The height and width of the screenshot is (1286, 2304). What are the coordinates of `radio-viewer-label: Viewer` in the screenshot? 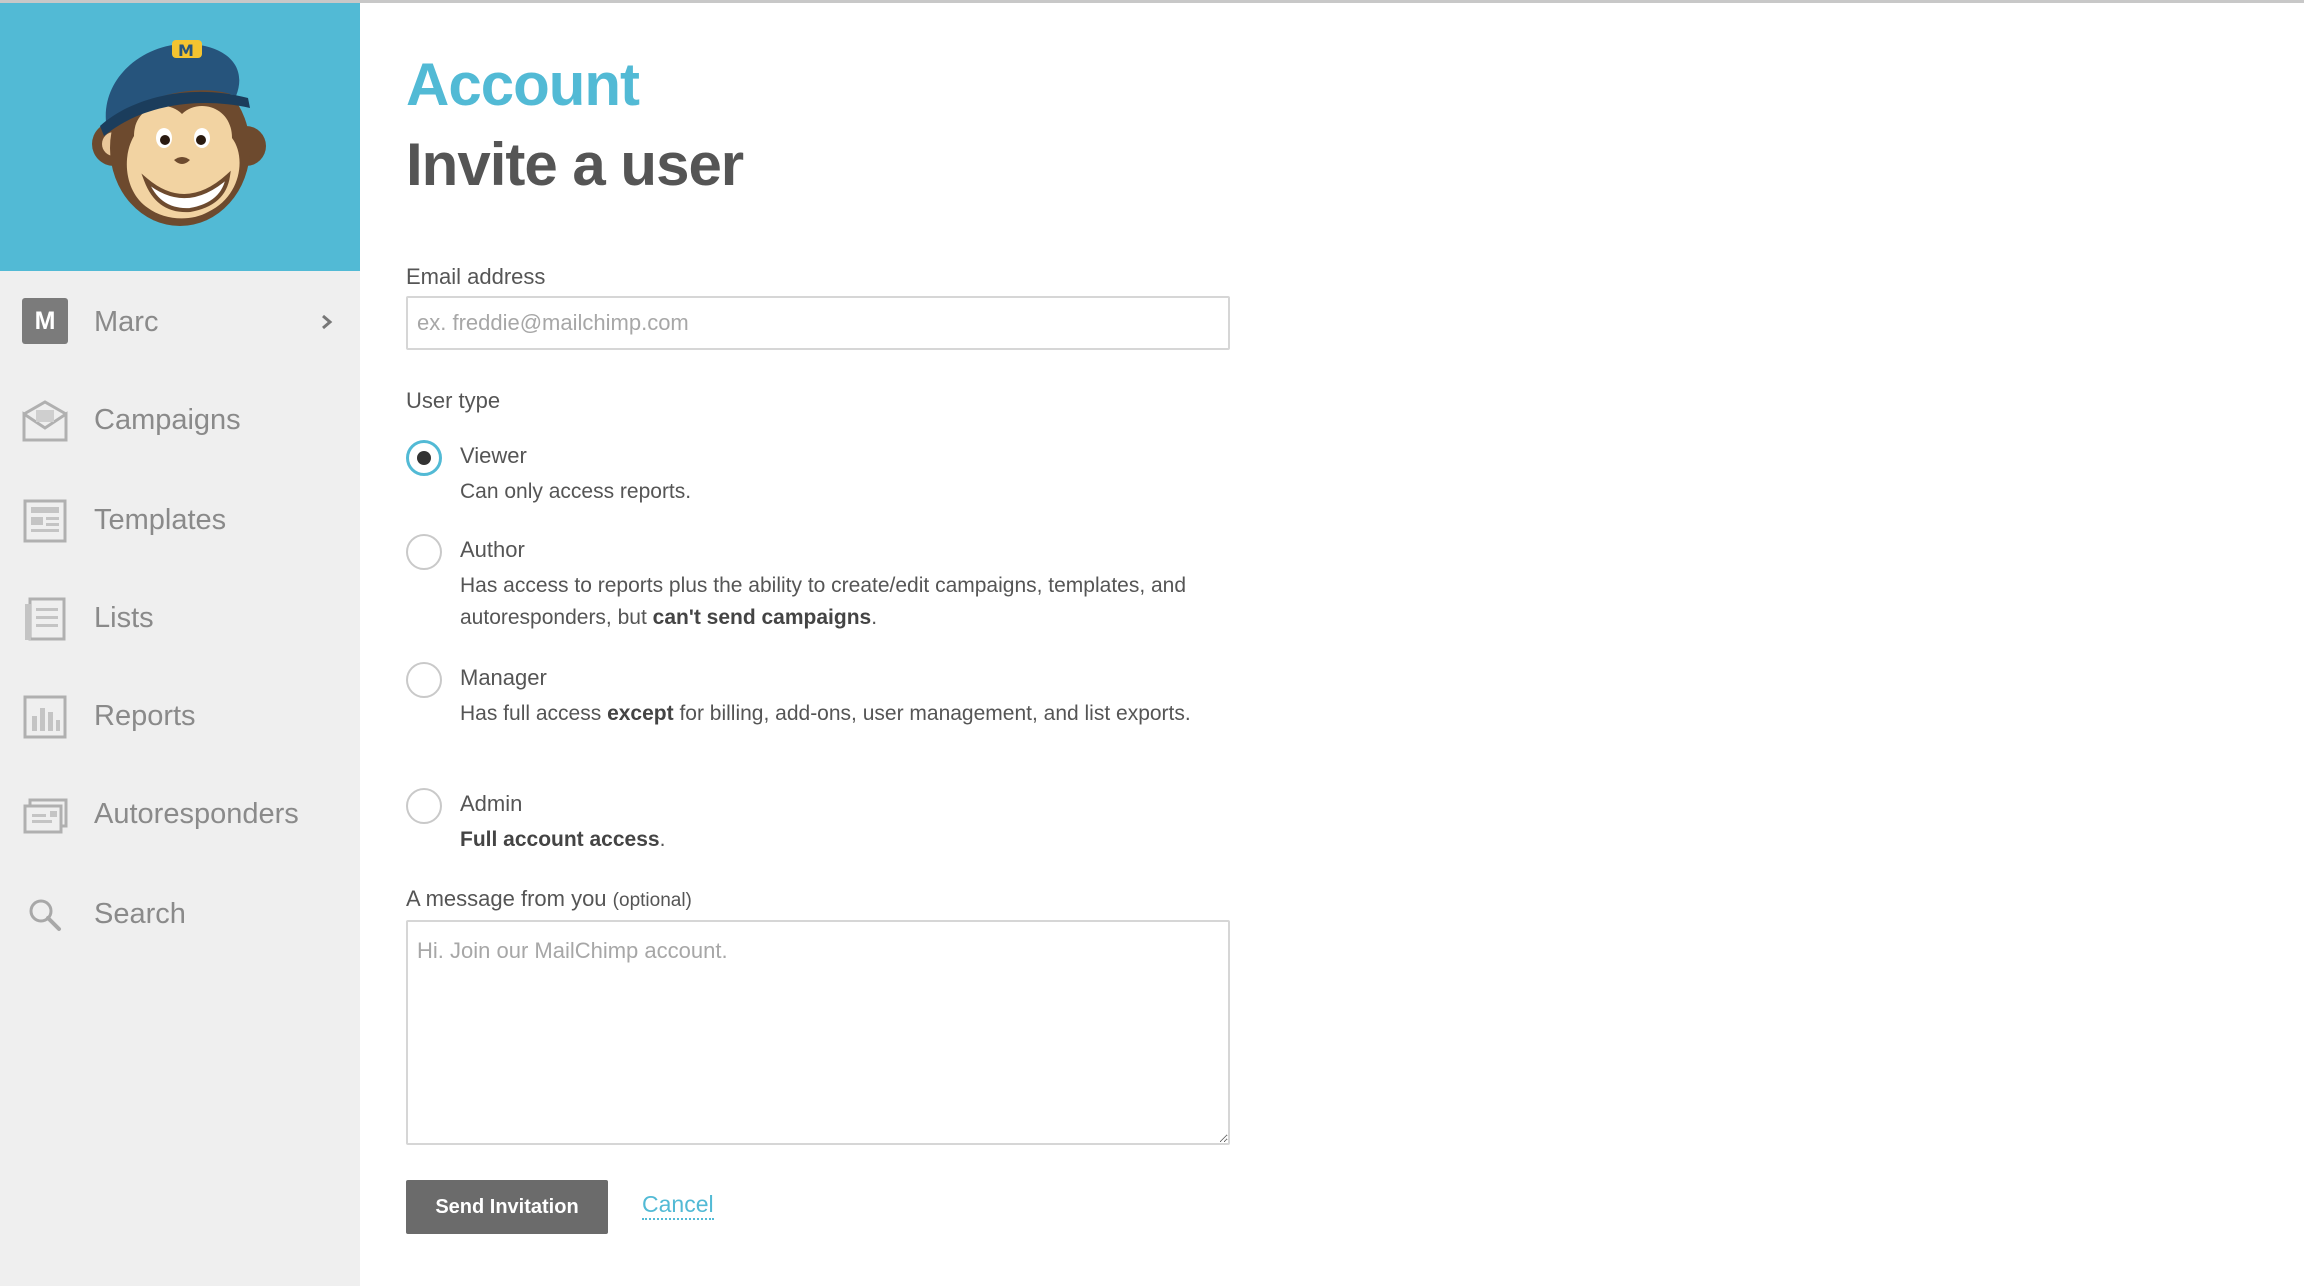 It's located at (493, 455).